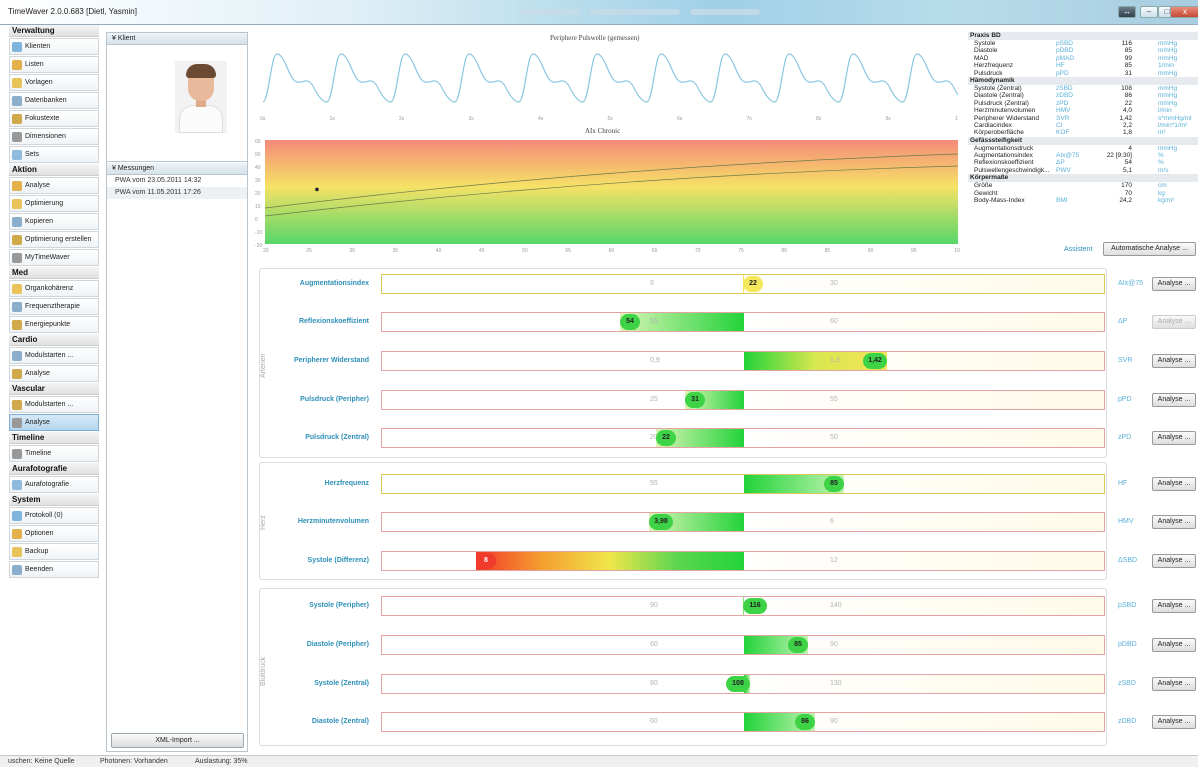  What do you see at coordinates (1184, 12) in the screenshot?
I see `close-button: x` at bounding box center [1184, 12].